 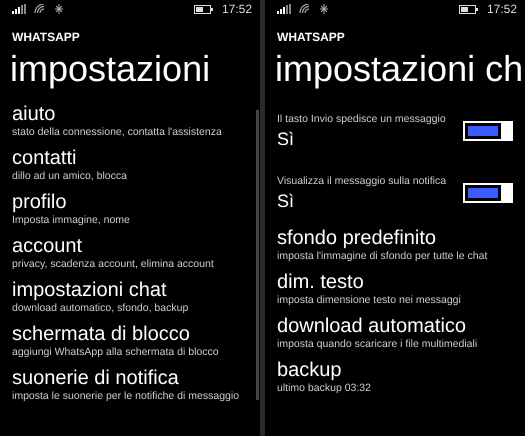 I want to click on page-title: impostazioni ch, so click(x=399, y=69).